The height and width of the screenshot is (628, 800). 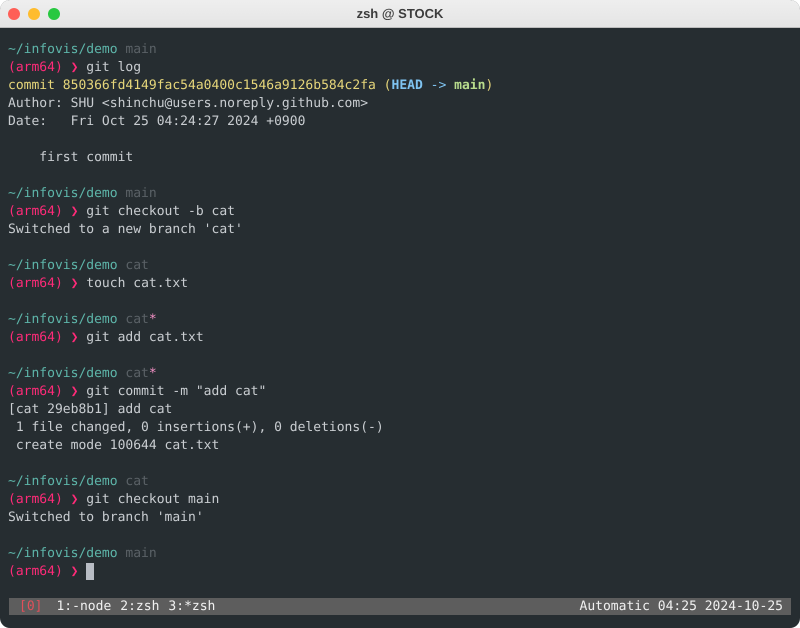 I want to click on command-text: git add cat.txt, so click(x=145, y=337).